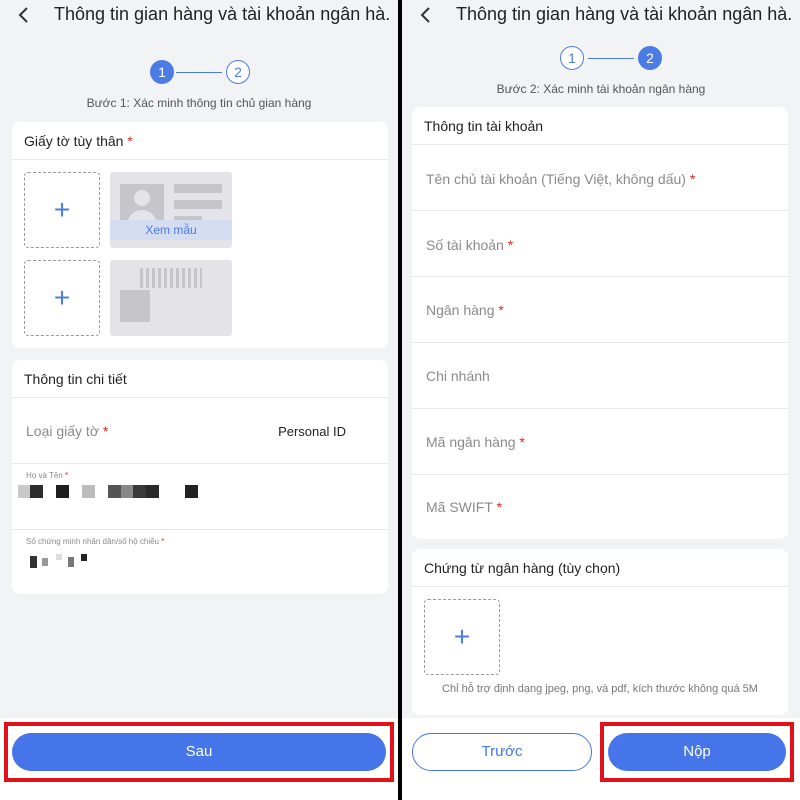  What do you see at coordinates (171, 210) in the screenshot?
I see `id-card-front-sample-icon: Xem mẫu` at bounding box center [171, 210].